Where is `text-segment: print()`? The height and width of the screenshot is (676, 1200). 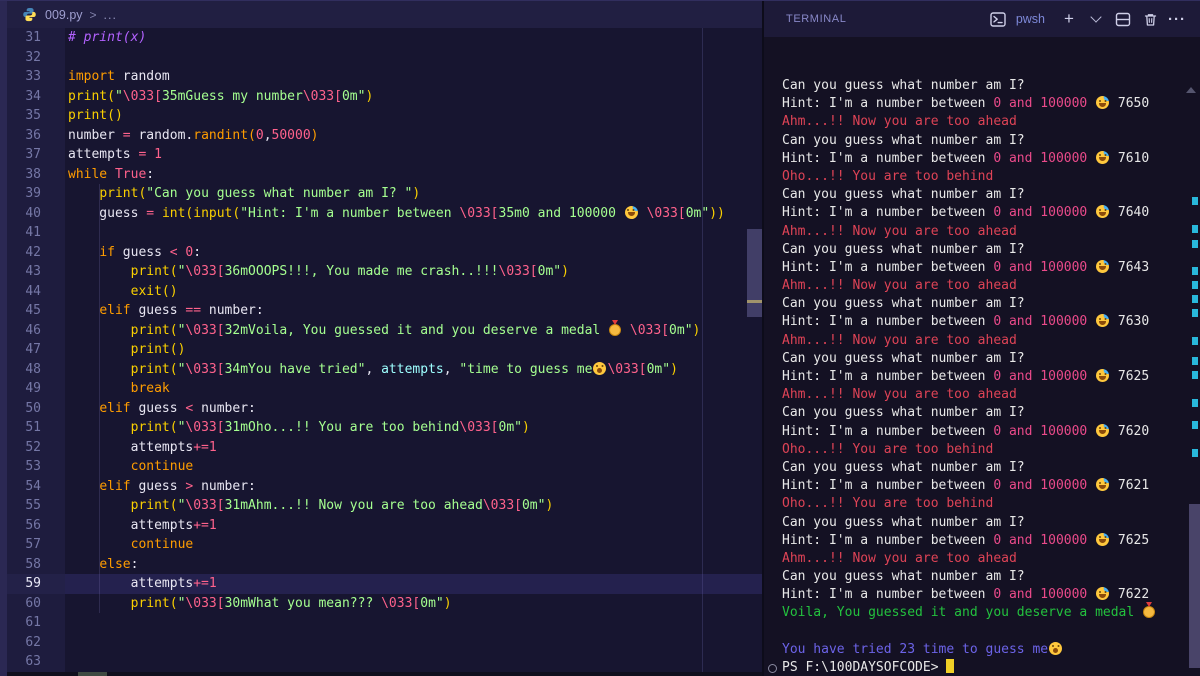 text-segment: print() is located at coordinates (158, 349).